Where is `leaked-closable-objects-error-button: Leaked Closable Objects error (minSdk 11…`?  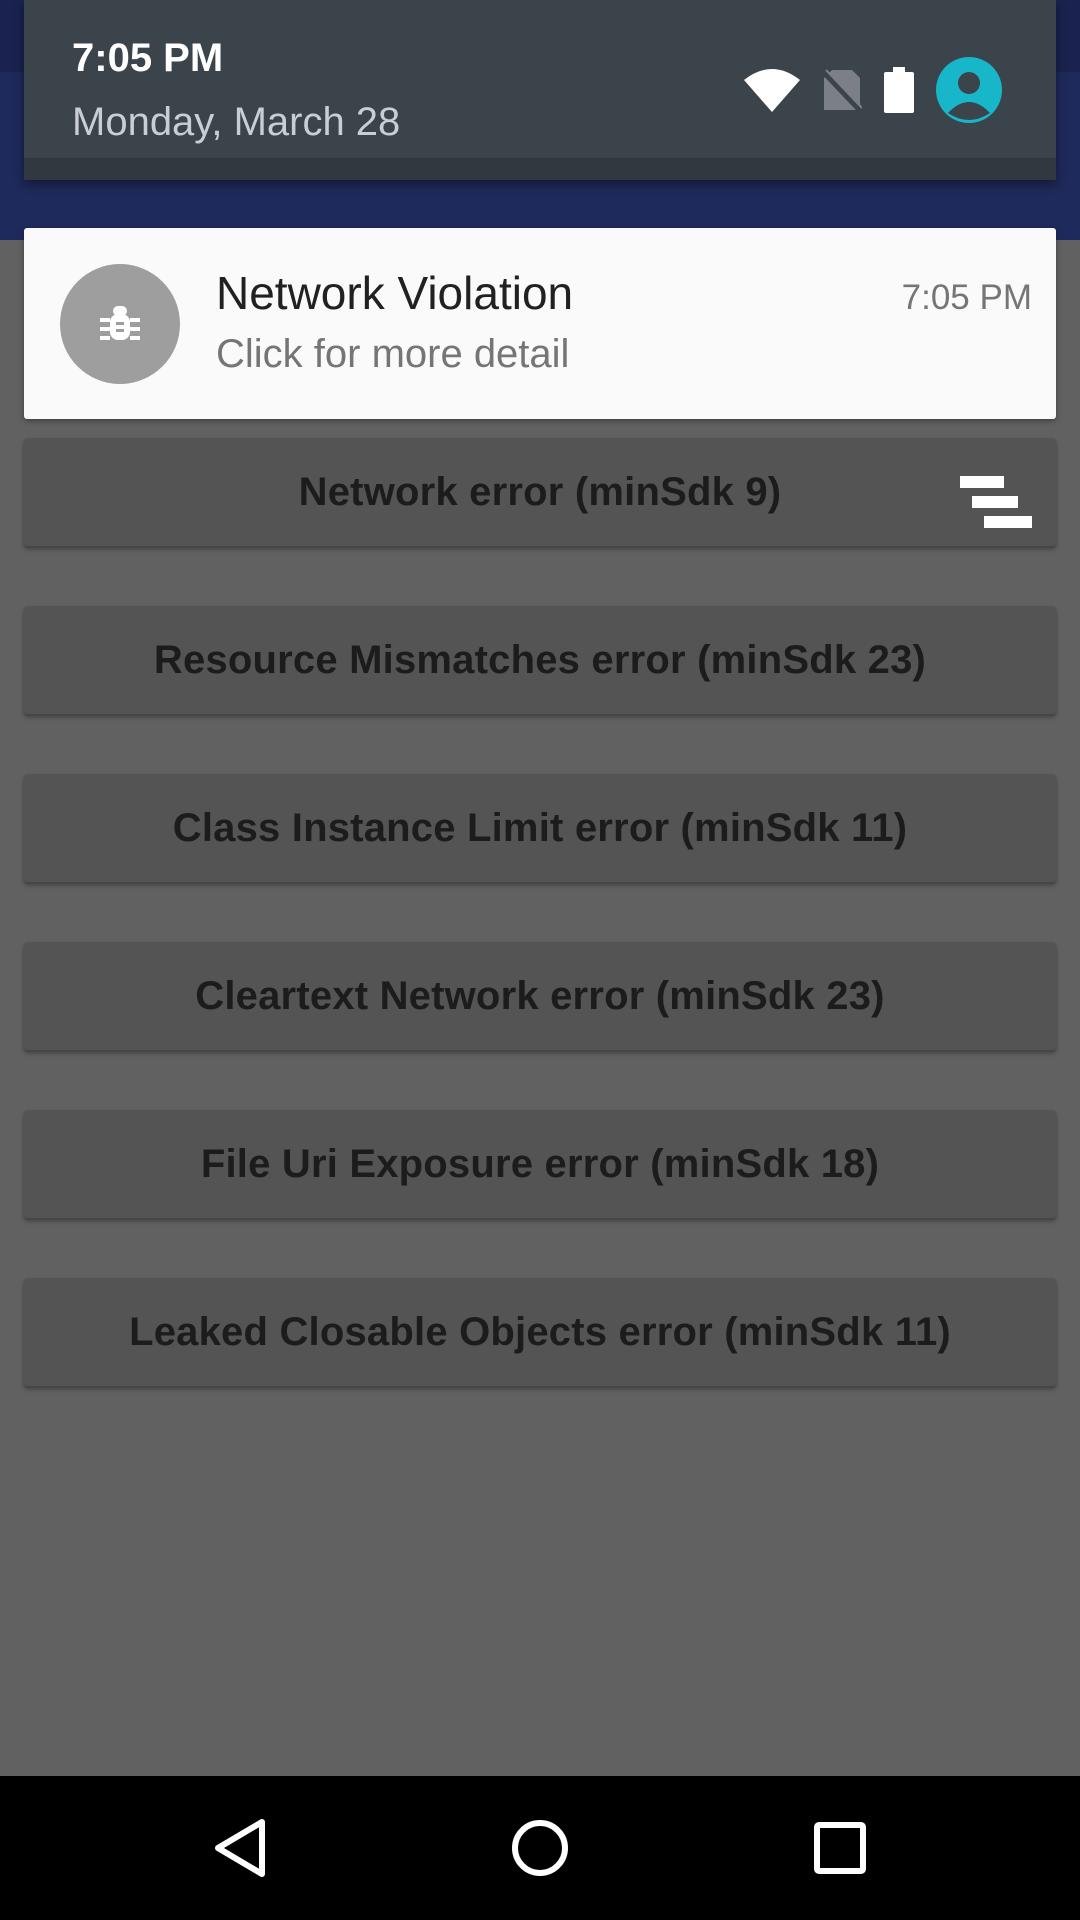
leaked-closable-objects-error-button: Leaked Closable Objects error (minSdk 11… is located at coordinates (540, 1332).